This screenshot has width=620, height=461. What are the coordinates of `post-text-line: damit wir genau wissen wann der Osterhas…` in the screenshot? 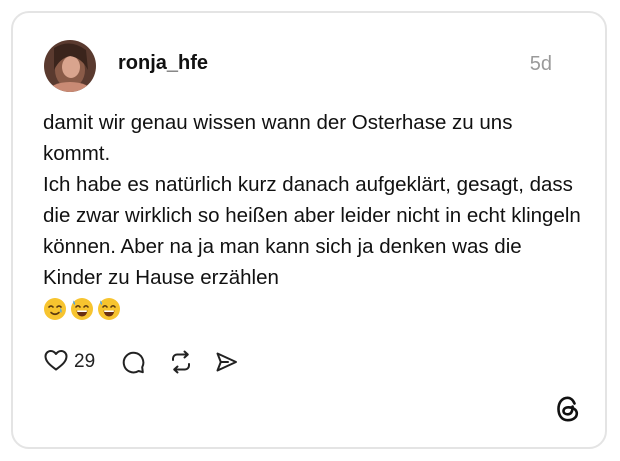 It's located at (278, 138).